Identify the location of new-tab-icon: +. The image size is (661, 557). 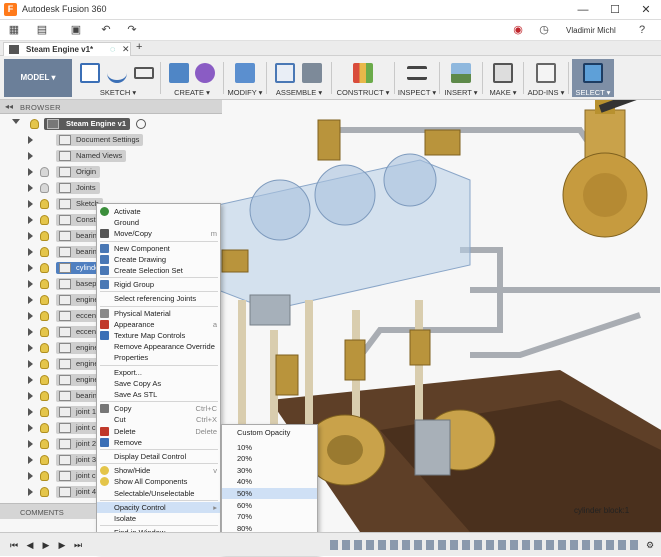
(139, 47).